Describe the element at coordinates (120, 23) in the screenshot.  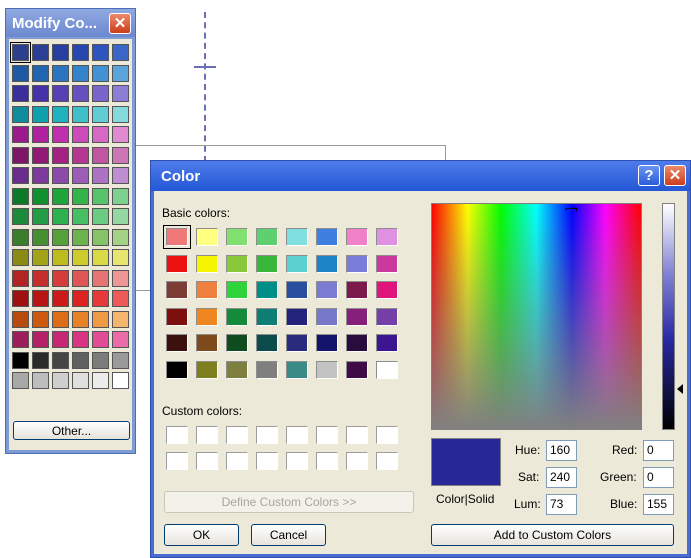
I see `modify-close-button: ✕` at that location.